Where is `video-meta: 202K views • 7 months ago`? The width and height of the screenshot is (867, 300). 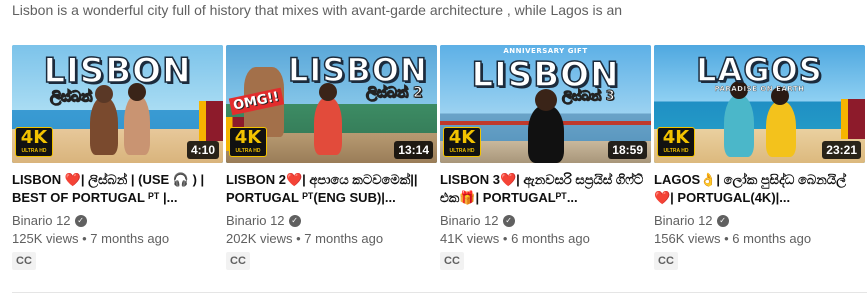
video-meta: 202K views • 7 months ago is located at coordinates (331, 238).